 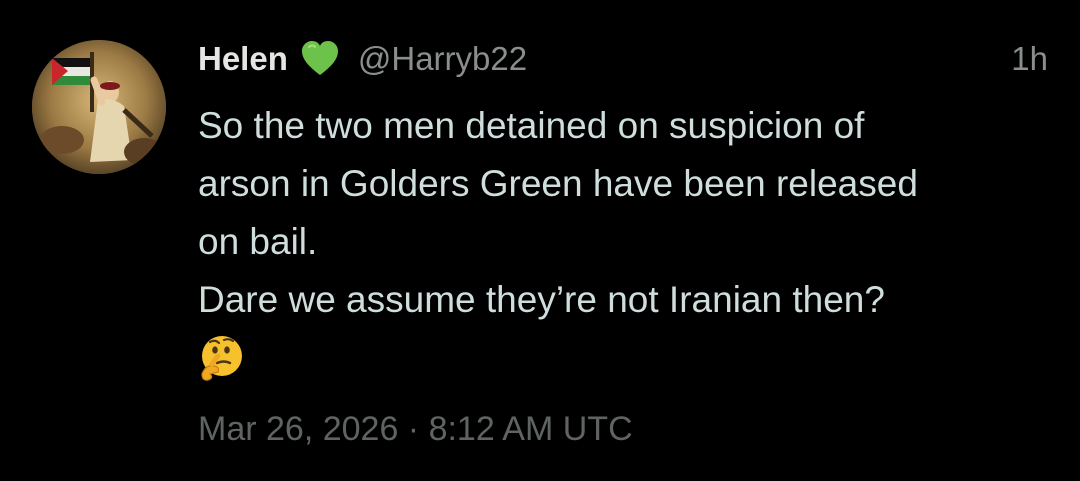 I want to click on tweet-header: Helen @Harryb22 1h, so click(x=623, y=59).